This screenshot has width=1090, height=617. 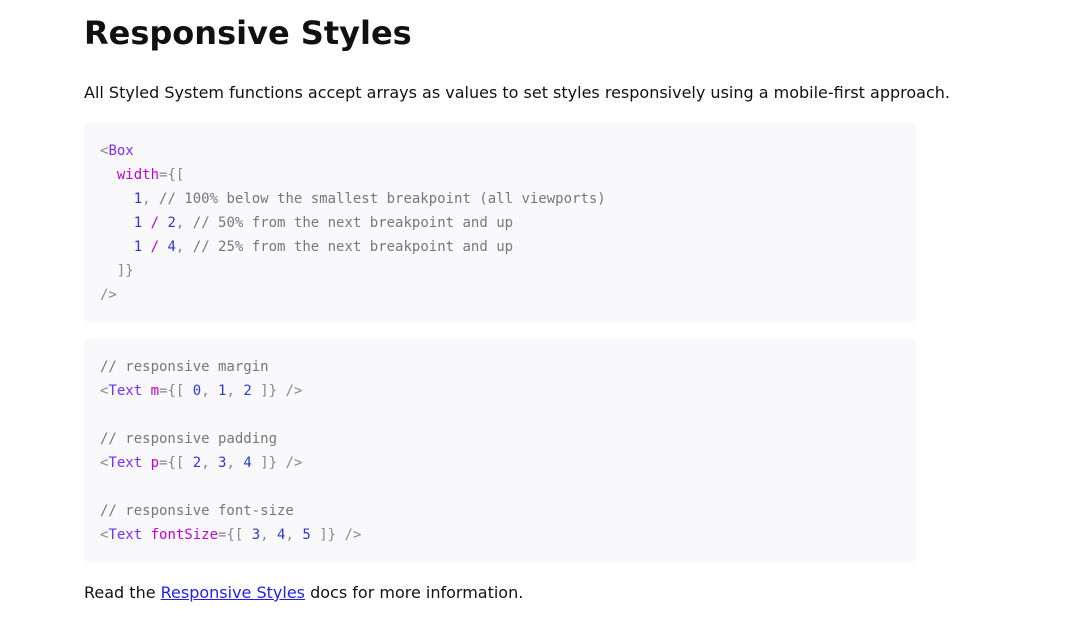 What do you see at coordinates (414, 592) in the screenshot?
I see `read-more-suffix: docs for more information.` at bounding box center [414, 592].